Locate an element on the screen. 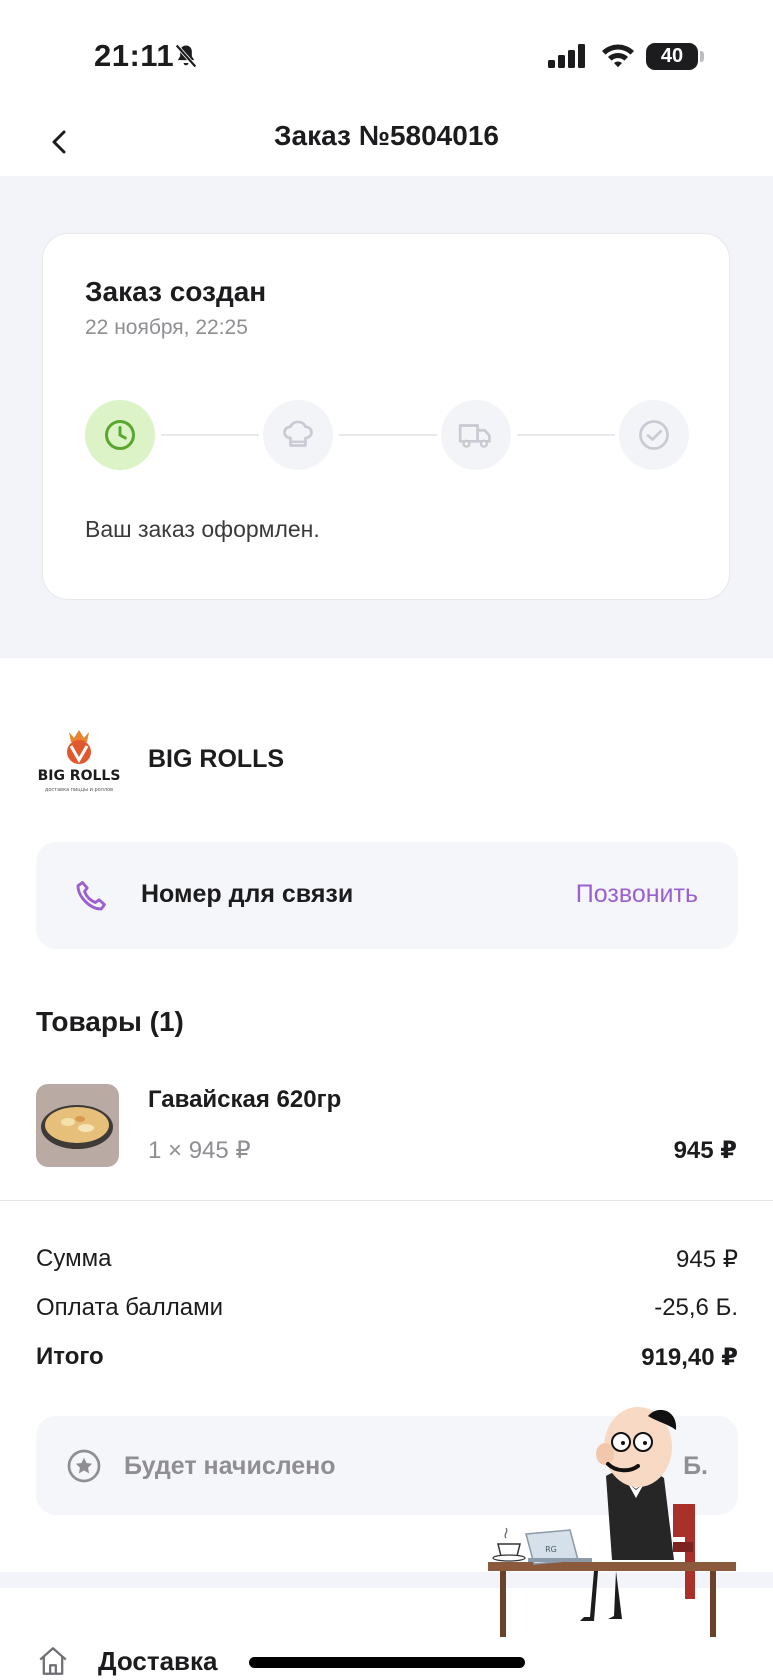 This screenshot has width=773, height=1680. sum-label: Сумма is located at coordinates (74, 1258).